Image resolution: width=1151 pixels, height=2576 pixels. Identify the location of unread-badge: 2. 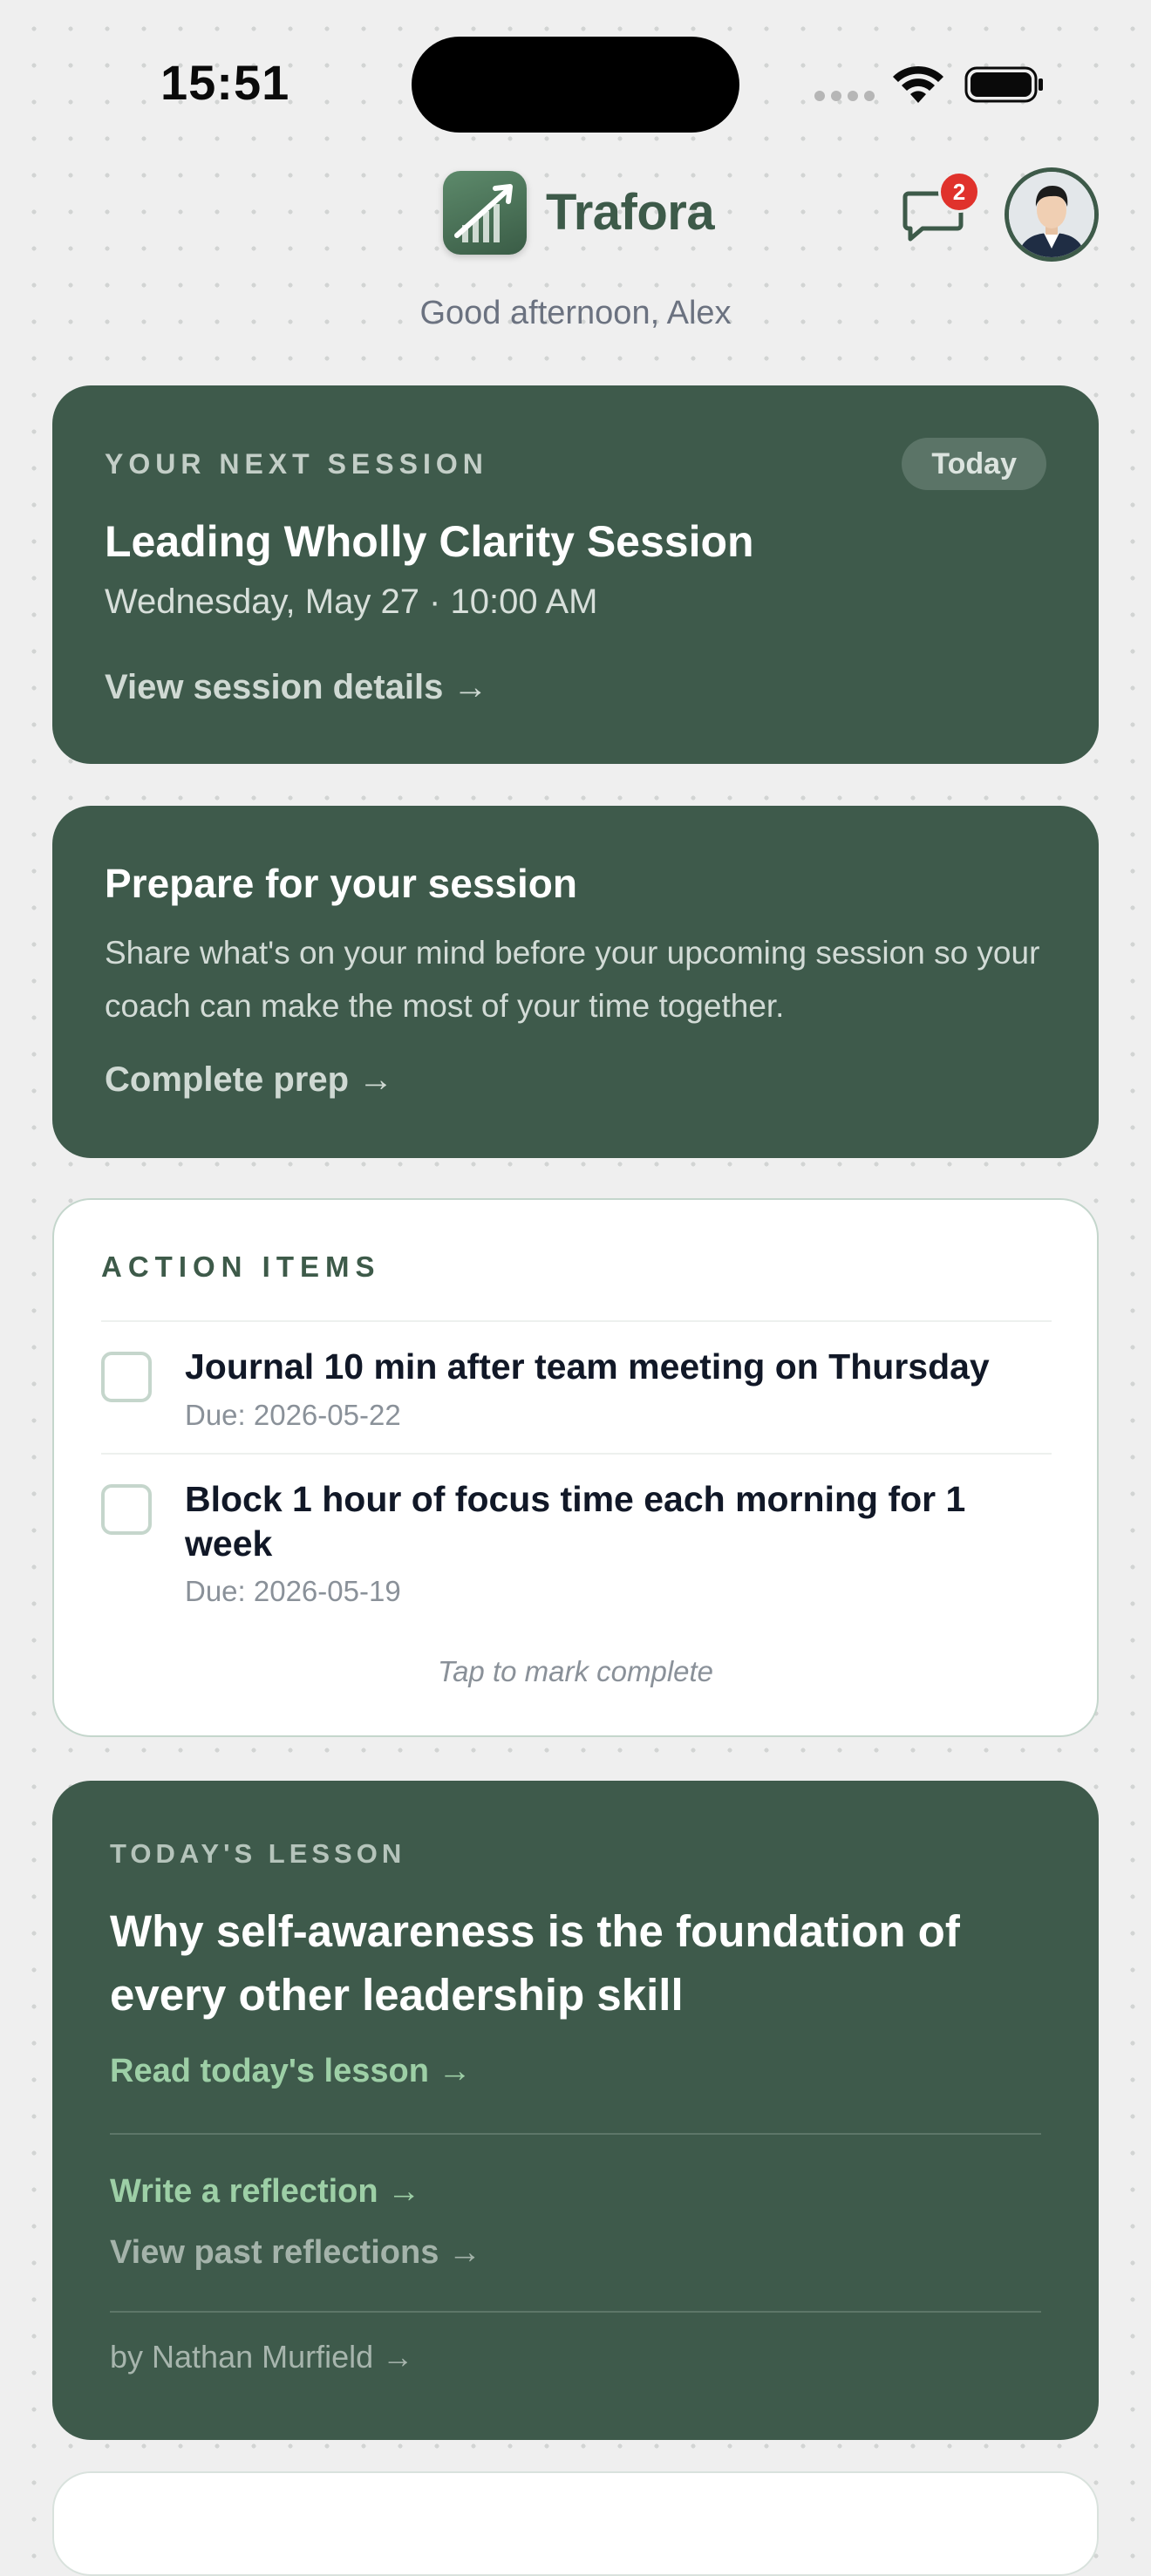
(959, 192).